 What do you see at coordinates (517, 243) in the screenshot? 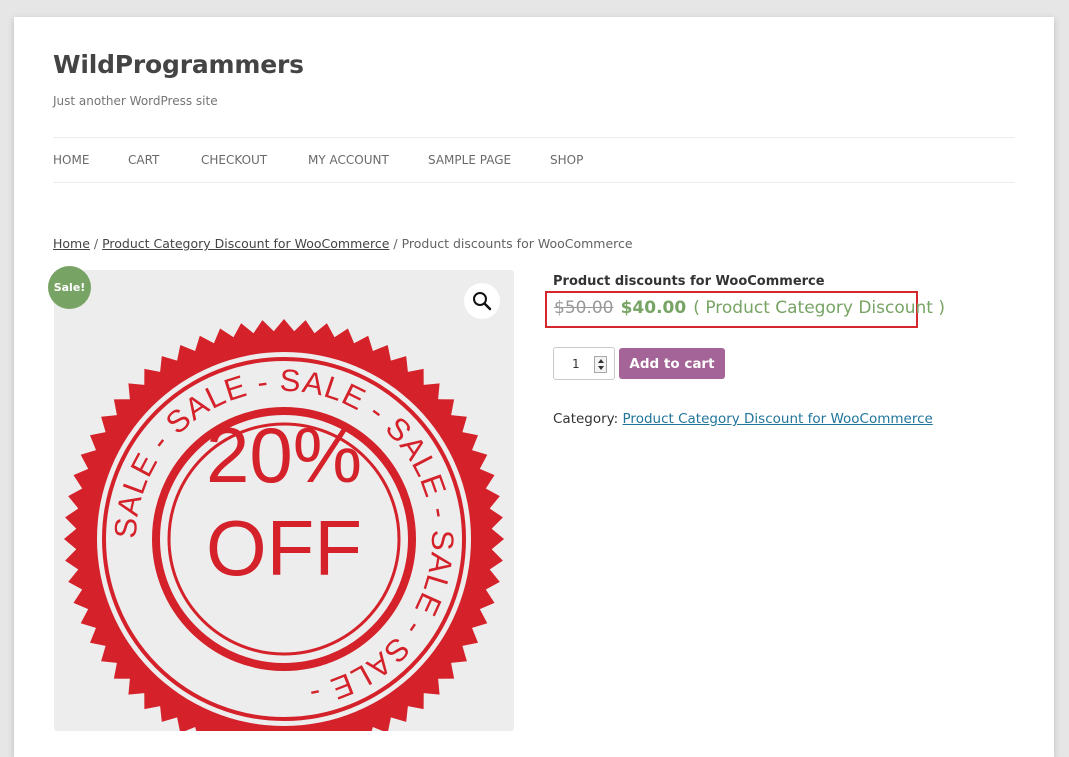
I see `breadcrumb-current: Product discounts for WooCommerce` at bounding box center [517, 243].